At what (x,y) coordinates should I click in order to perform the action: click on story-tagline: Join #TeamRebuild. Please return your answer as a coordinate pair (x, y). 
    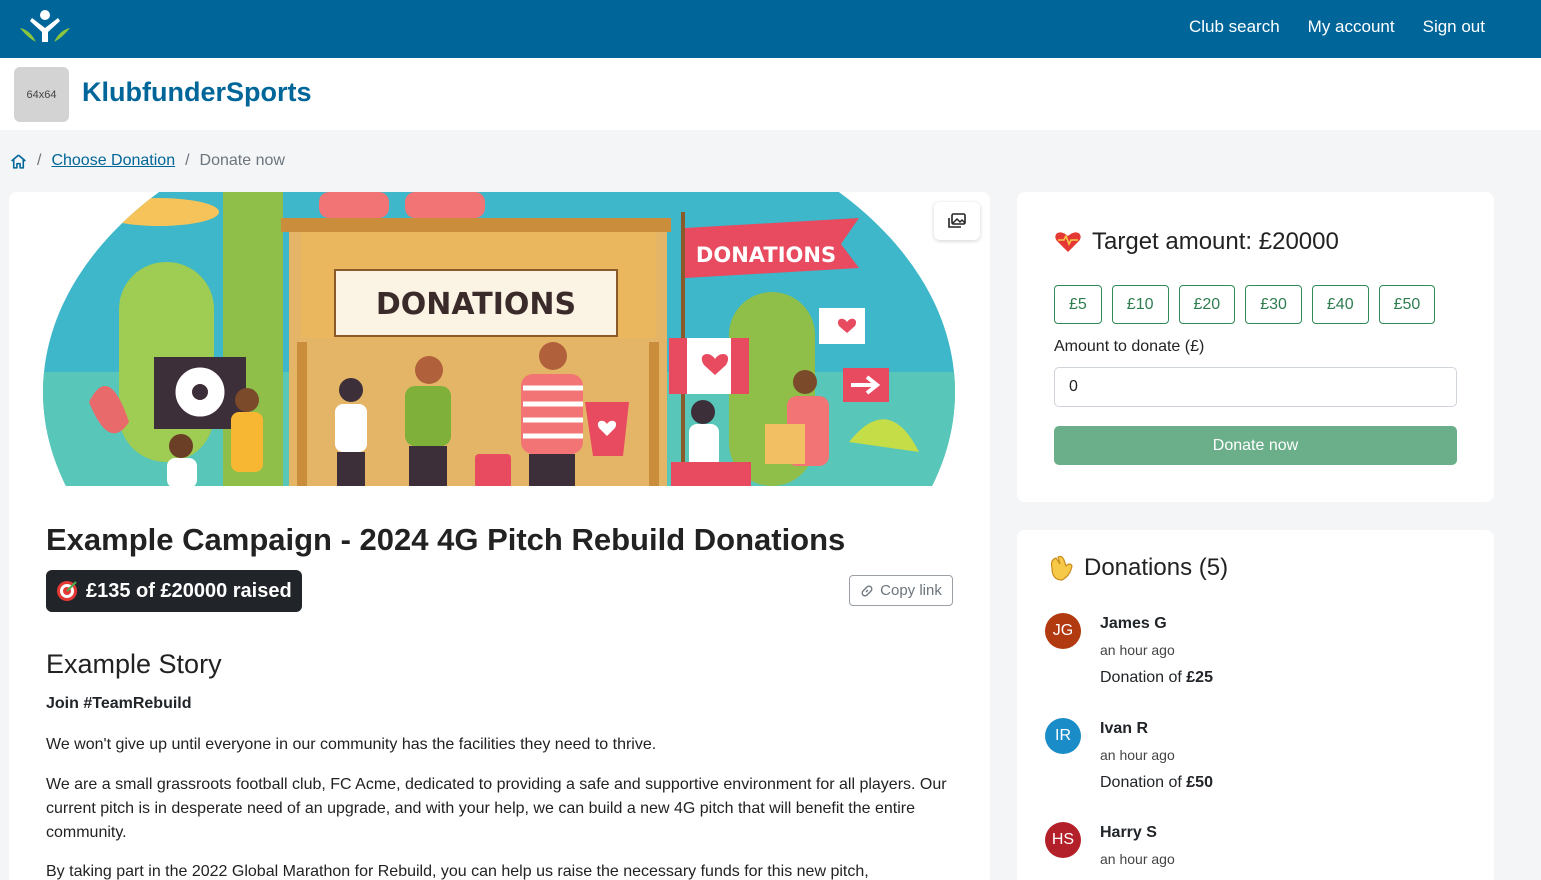
    Looking at the image, I should click on (119, 703).